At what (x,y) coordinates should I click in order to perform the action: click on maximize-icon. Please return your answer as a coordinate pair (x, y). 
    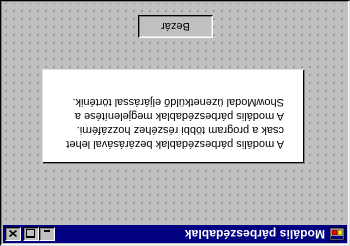
    Looking at the image, I should click on (31, 234).